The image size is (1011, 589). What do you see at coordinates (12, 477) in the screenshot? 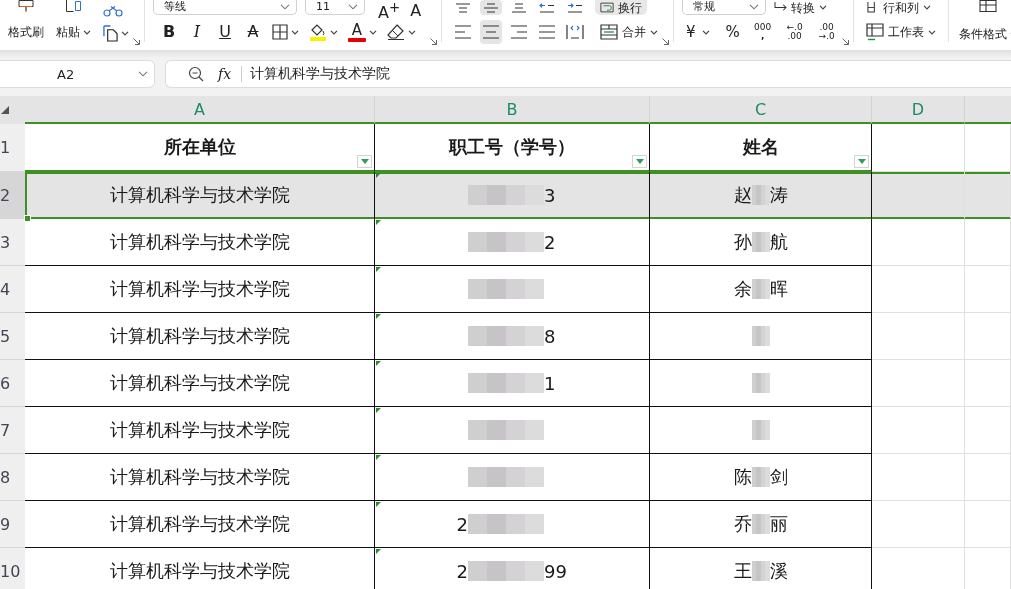
I see `row-header: 8` at bounding box center [12, 477].